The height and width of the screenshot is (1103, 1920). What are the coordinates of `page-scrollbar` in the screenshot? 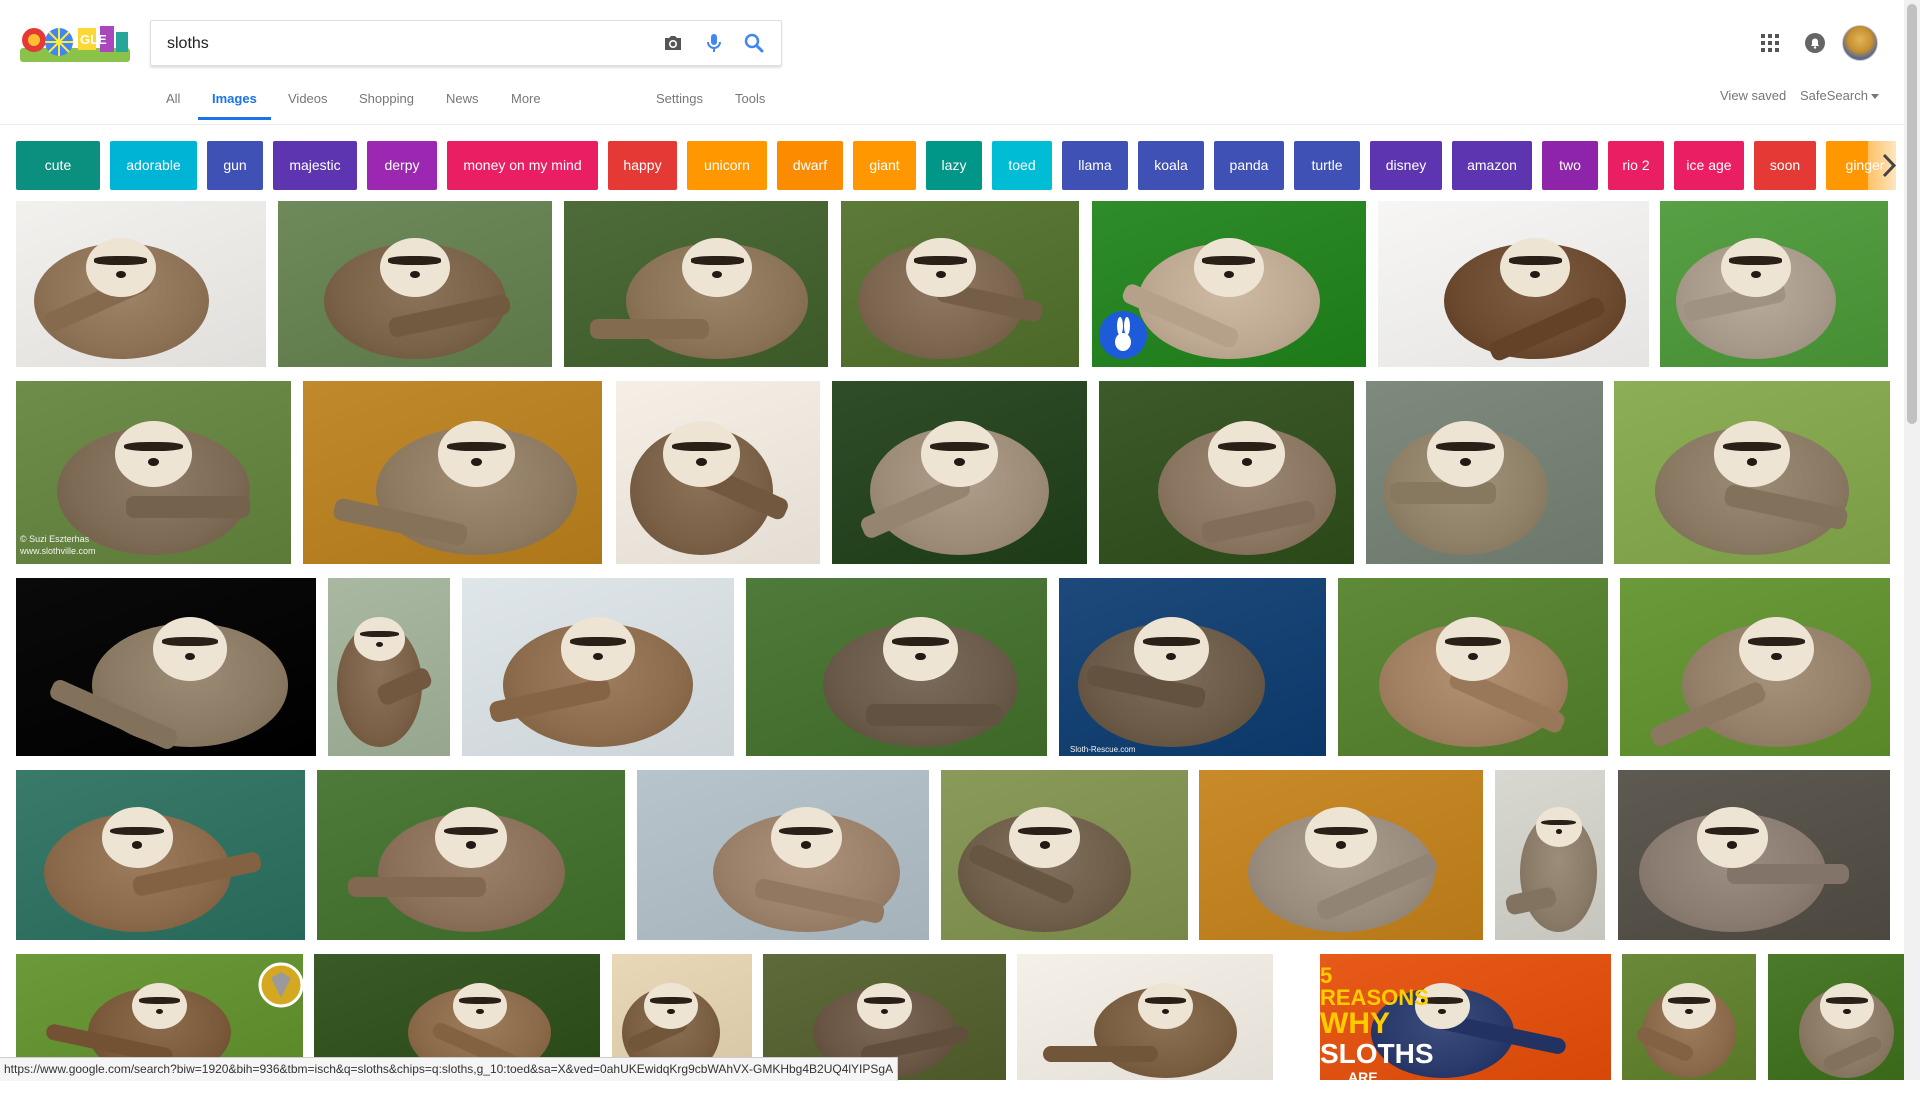 It's located at (1912, 540).